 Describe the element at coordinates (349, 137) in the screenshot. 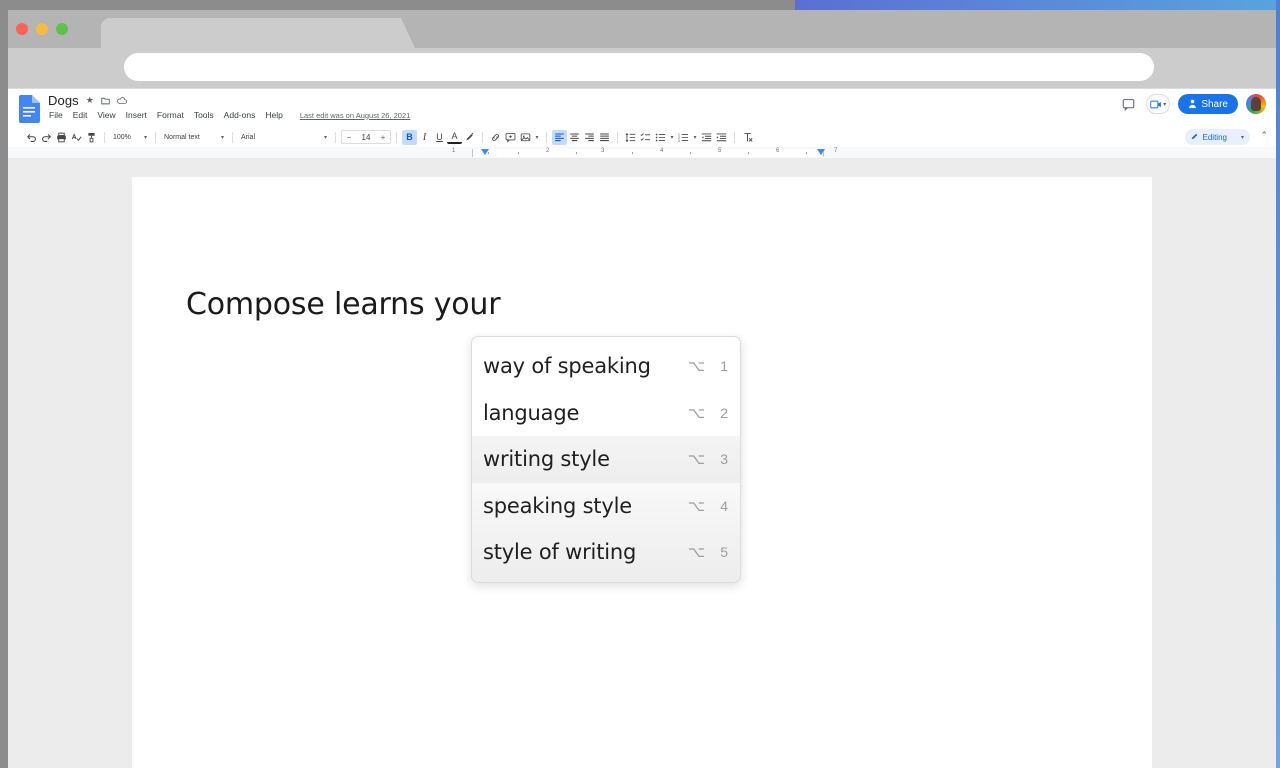

I see `decrease-font-size-button: −` at that location.